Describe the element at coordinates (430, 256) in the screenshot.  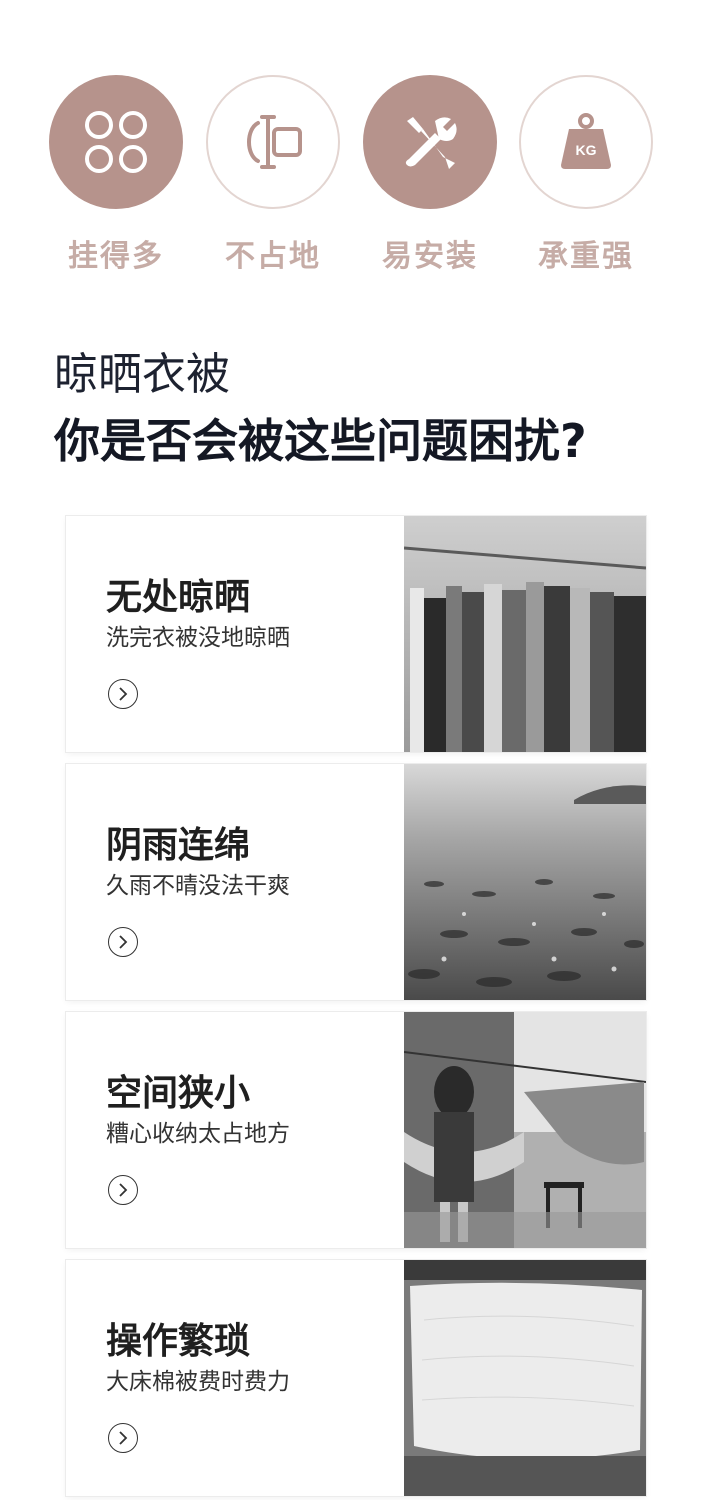
I see `feature-label: 易安装` at that location.